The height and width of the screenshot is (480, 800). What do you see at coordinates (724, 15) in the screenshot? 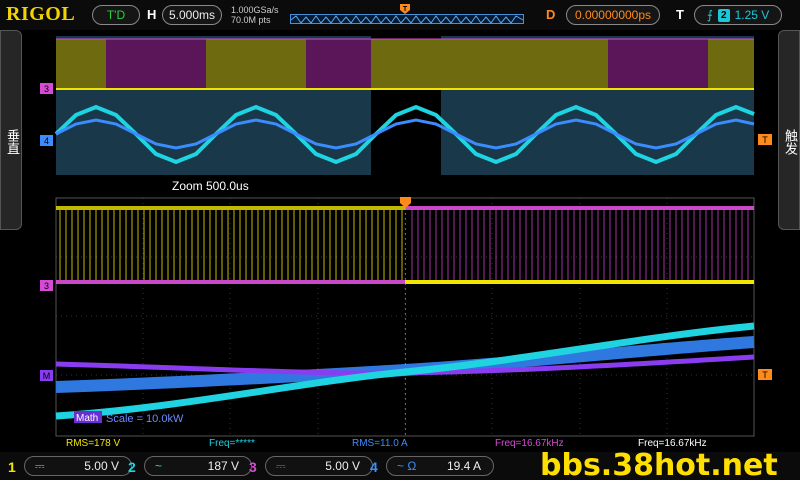
I see `trigger-source-badge: 2` at bounding box center [724, 15].